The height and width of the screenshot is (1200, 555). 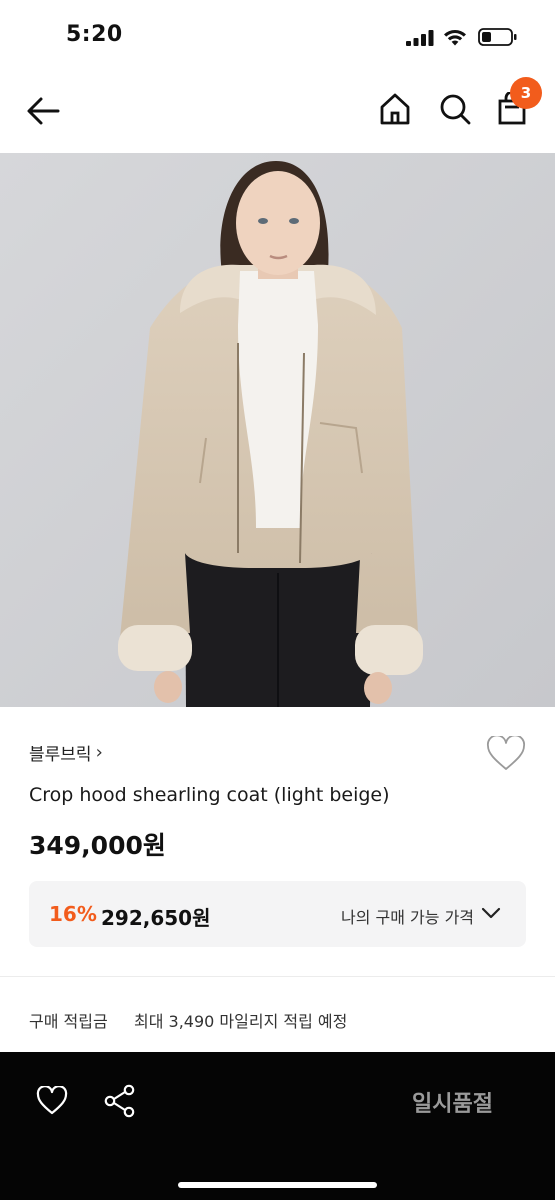 What do you see at coordinates (277, 914) in the screenshot?
I see `my-price-dropdown: 16% 292,650원 나의 구매 가능 가격` at bounding box center [277, 914].